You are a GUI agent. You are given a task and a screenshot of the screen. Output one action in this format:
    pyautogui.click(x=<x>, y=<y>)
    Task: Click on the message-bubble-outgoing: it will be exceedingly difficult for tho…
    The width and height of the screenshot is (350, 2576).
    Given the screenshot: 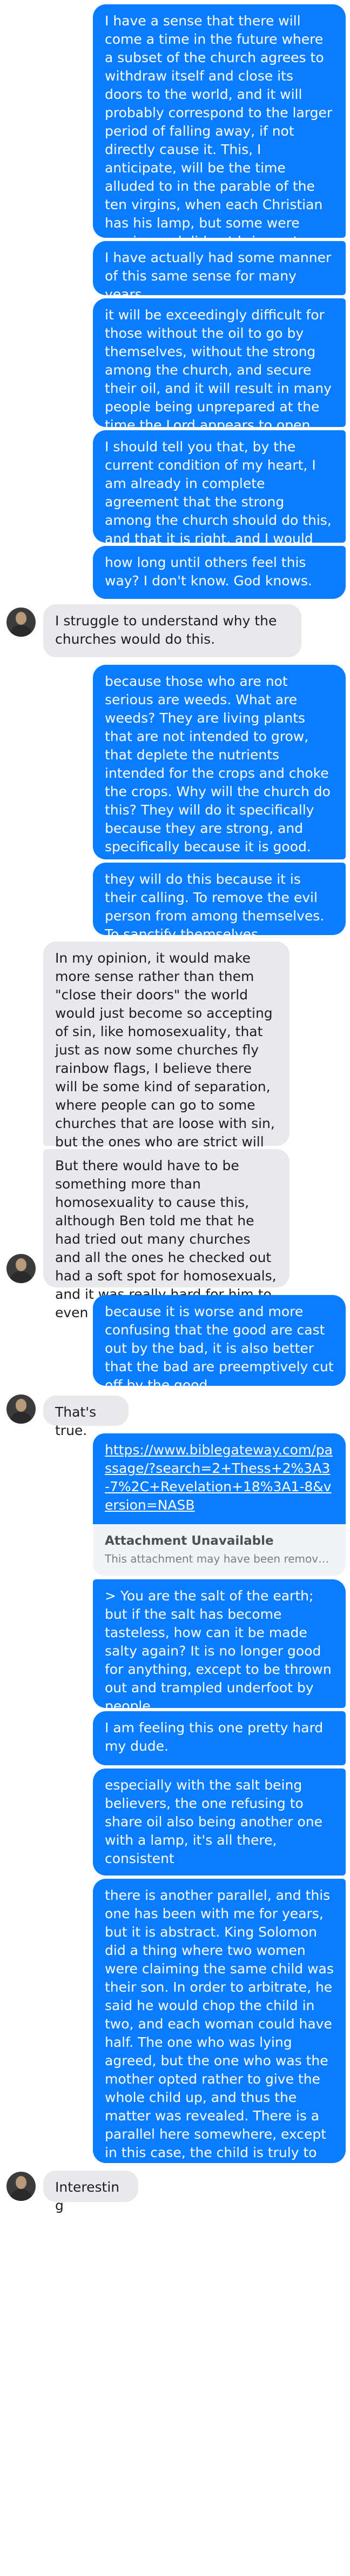 What is the action you would take?
    pyautogui.click(x=219, y=374)
    